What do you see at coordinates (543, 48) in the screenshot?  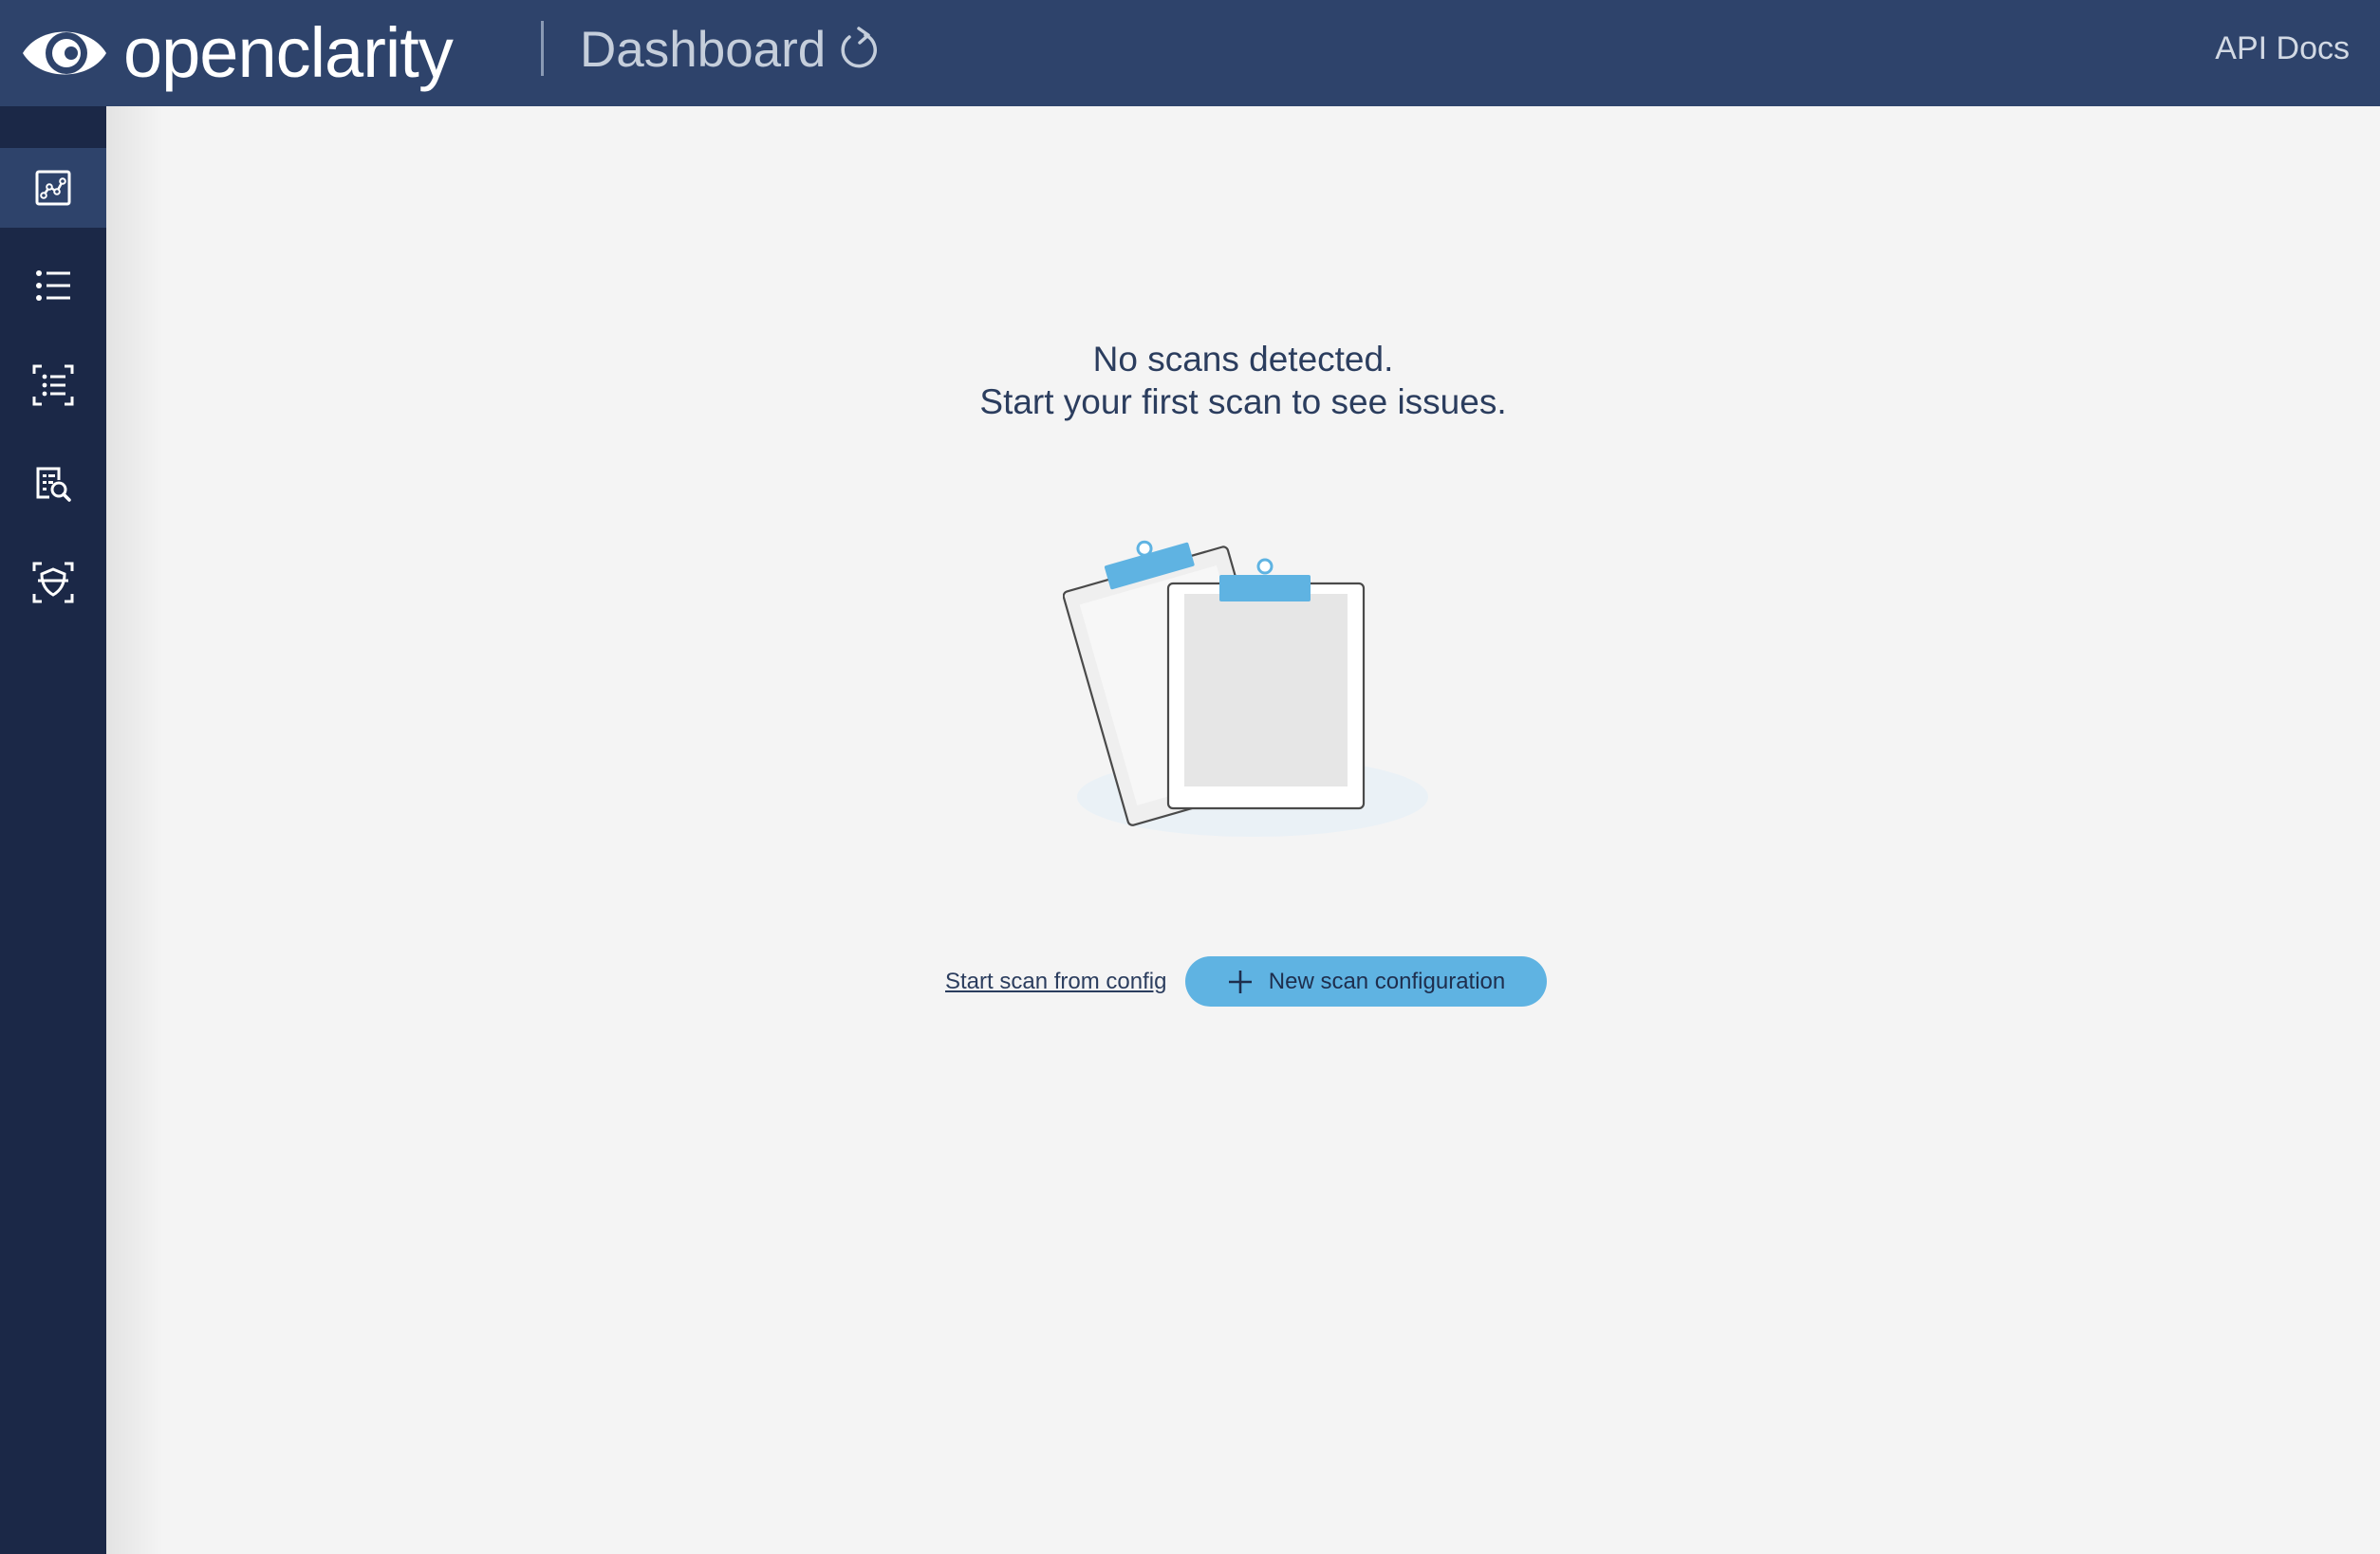 I see `header-divider` at bounding box center [543, 48].